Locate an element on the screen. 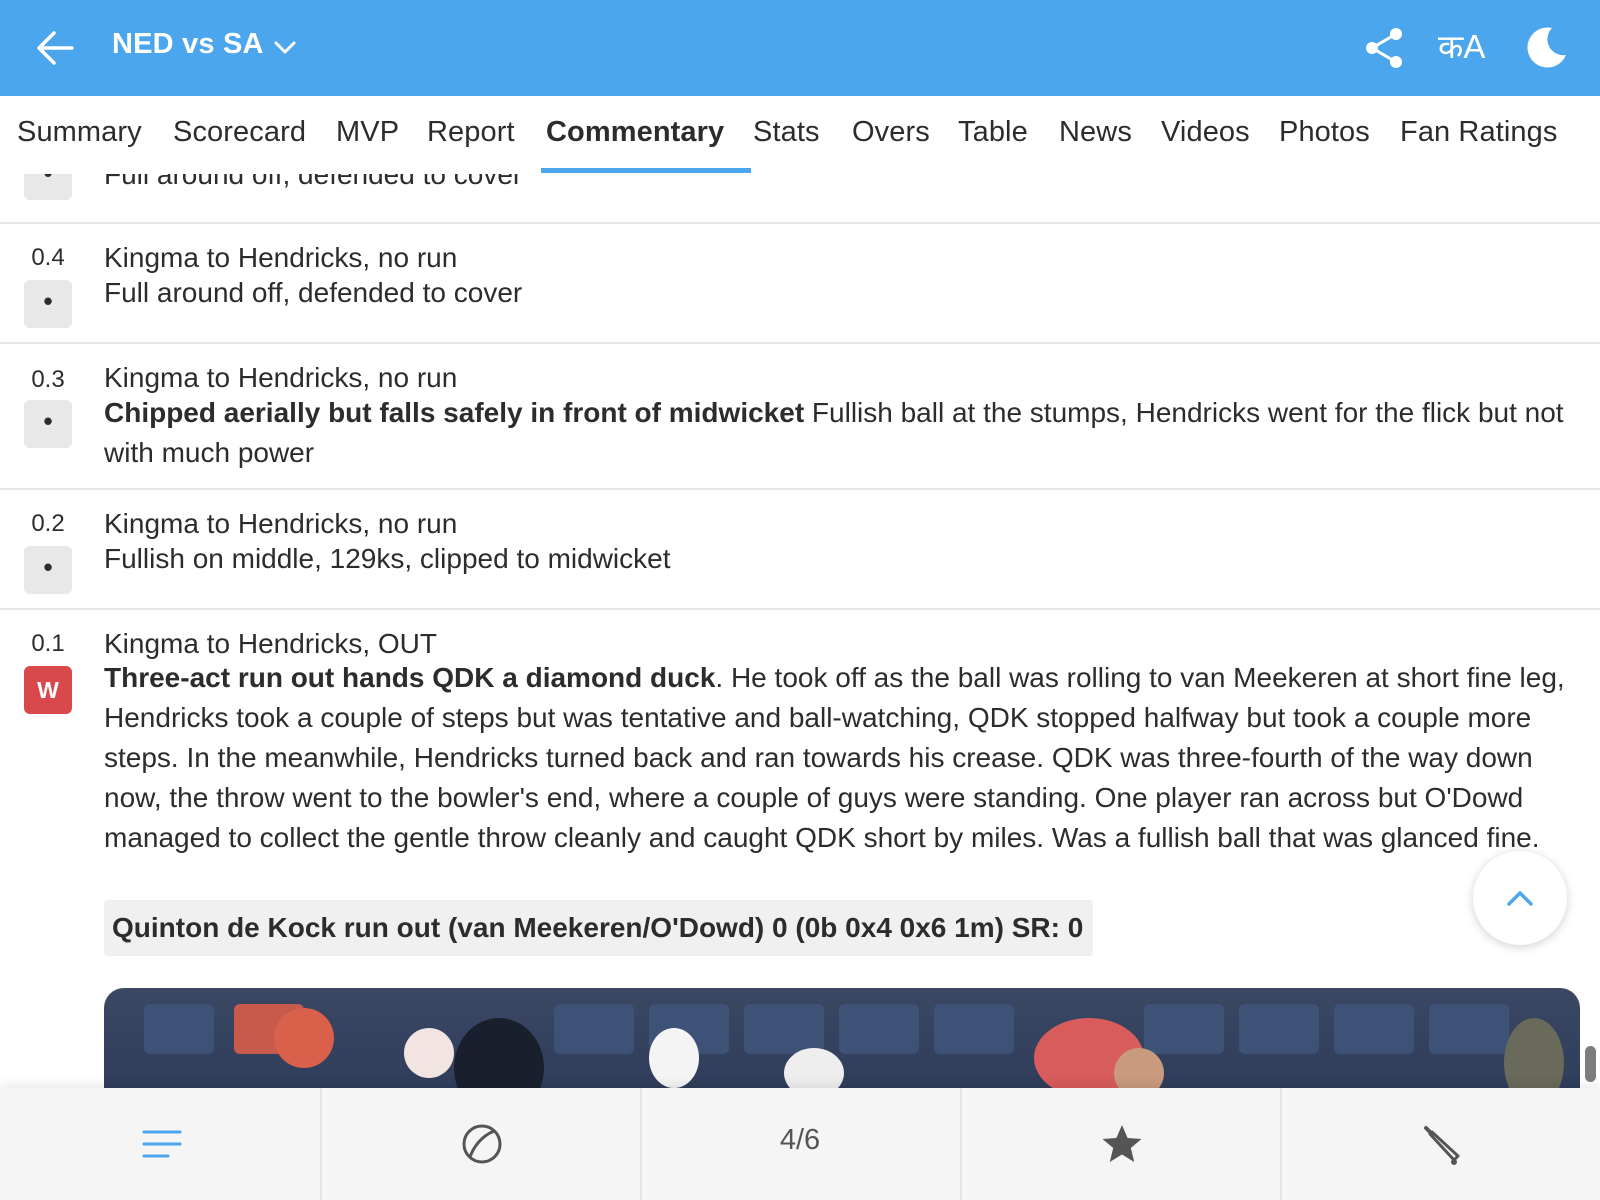  match-photo is located at coordinates (842, 1038).